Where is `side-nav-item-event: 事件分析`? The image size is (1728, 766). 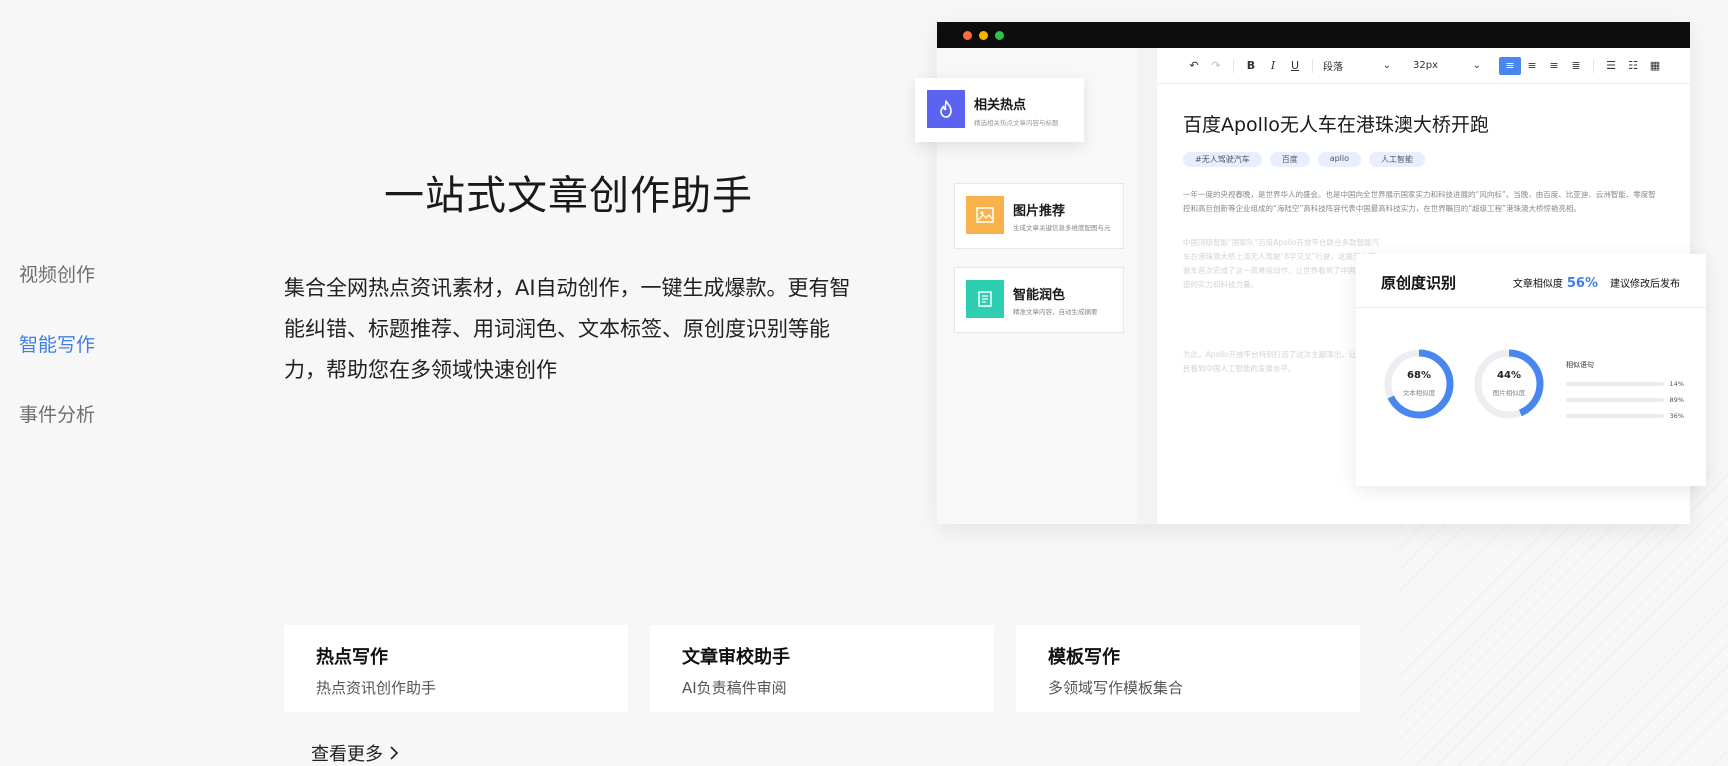
side-nav-item-event: 事件分析 is located at coordinates (57, 433).